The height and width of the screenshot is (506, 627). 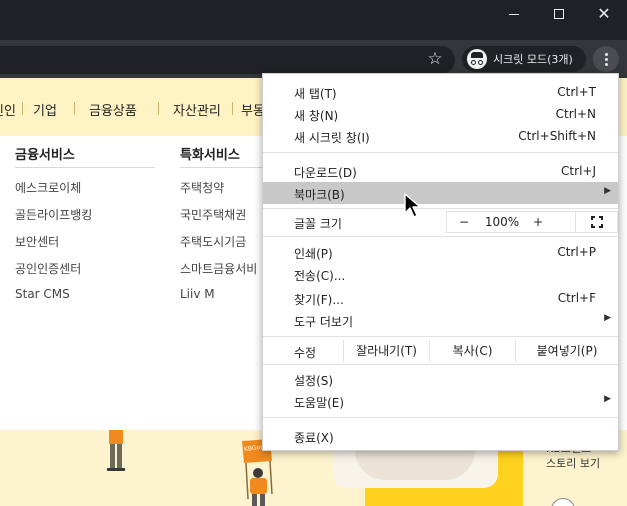 I want to click on paste-button: 붙여넣기(P), so click(x=566, y=351).